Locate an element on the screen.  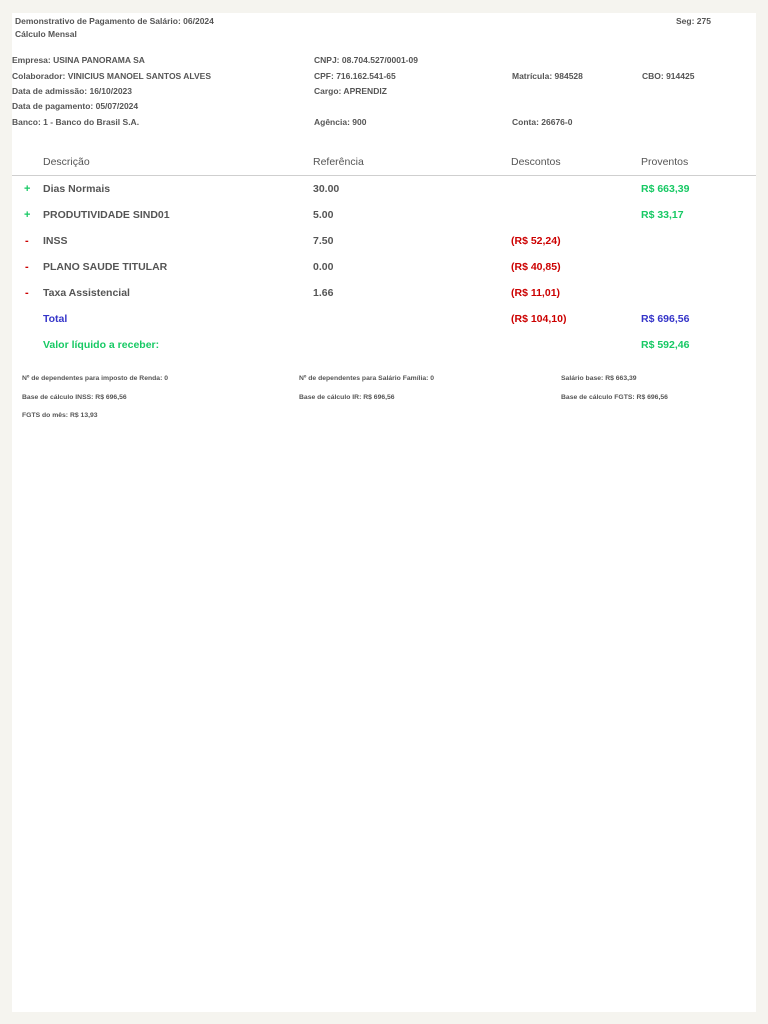
row-referencia: 5.00 is located at coordinates (323, 215).